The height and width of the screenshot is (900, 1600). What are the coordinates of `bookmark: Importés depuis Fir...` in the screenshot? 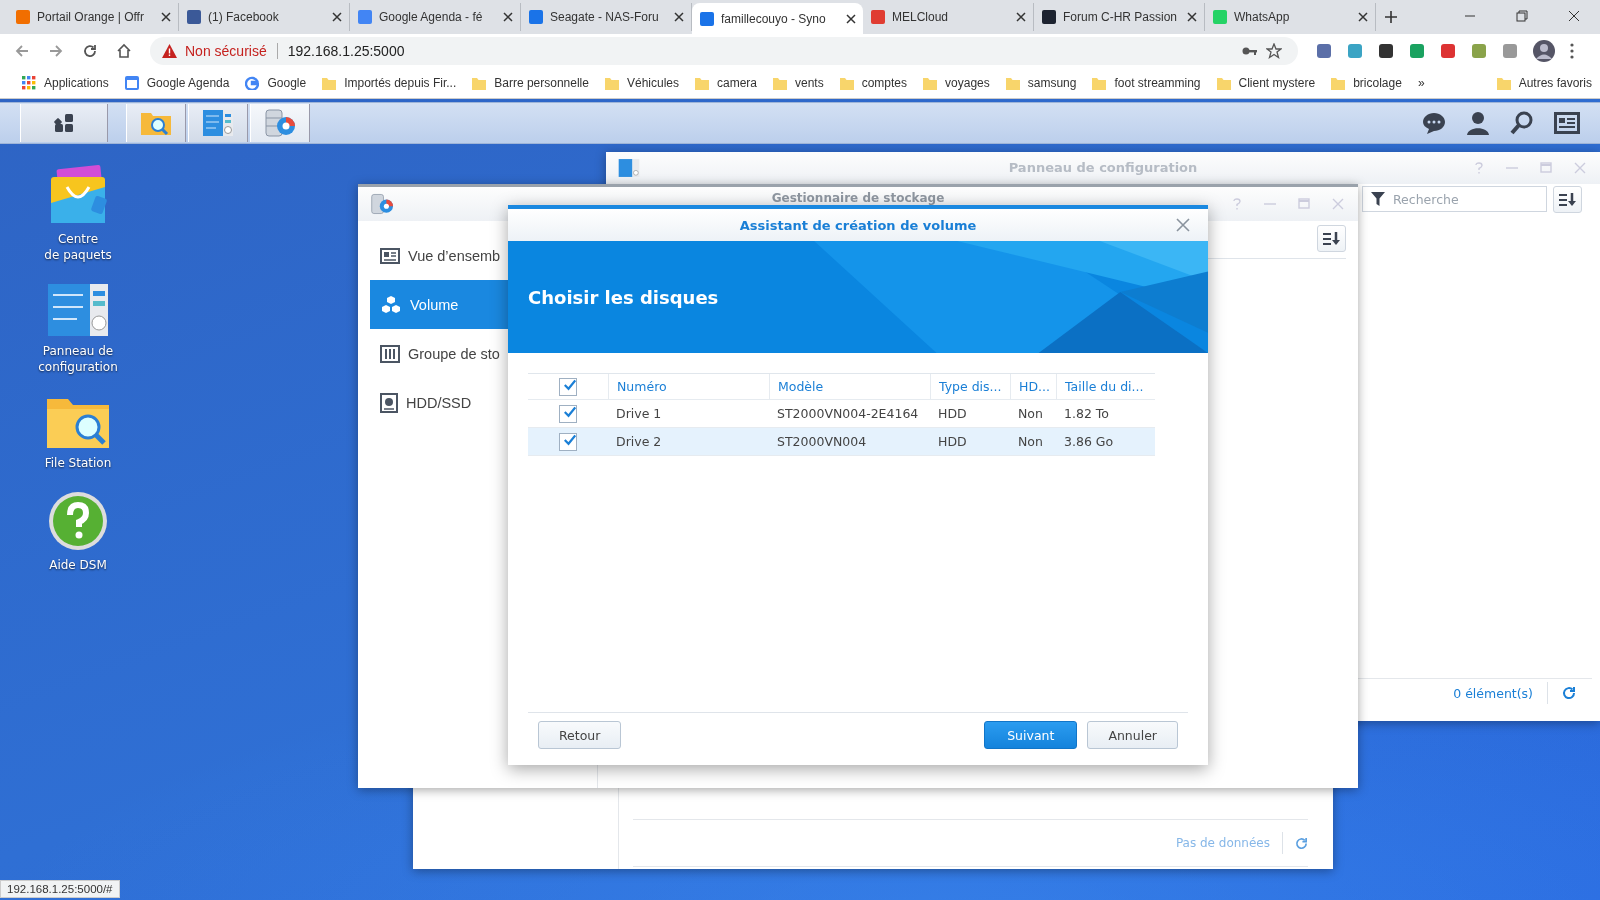 It's located at (389, 83).